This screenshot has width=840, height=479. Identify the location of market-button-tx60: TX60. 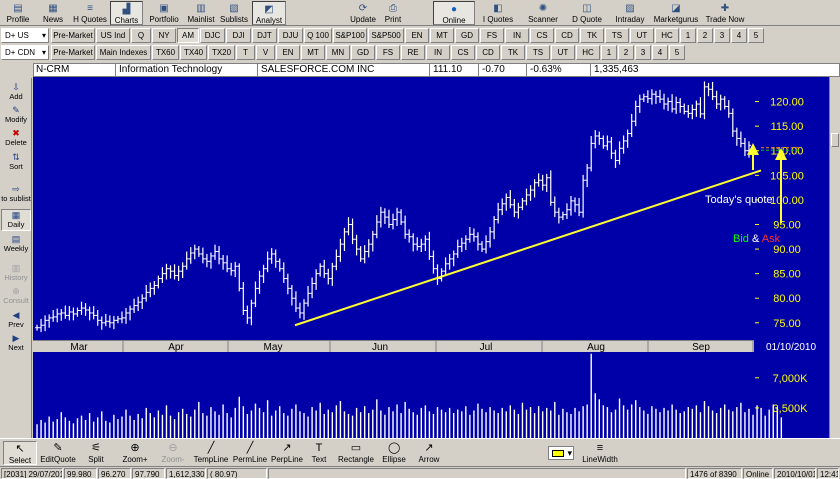
(165, 52).